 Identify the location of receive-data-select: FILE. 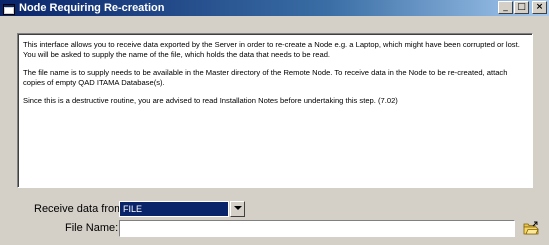
(206, 209).